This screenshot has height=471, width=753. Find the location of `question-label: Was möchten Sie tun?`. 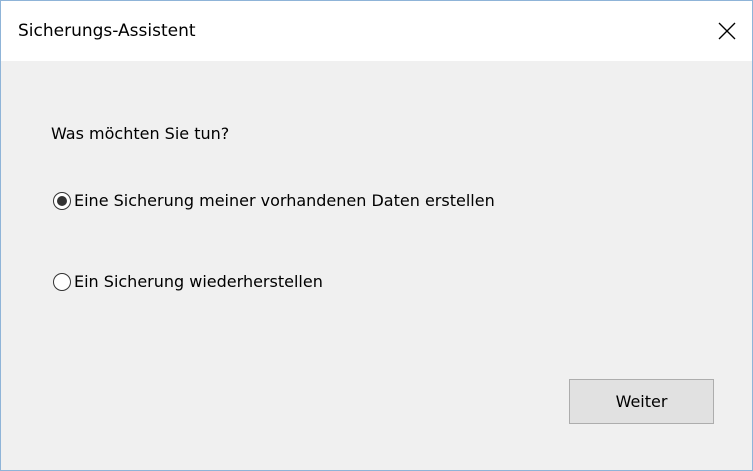

question-label: Was möchten Sie tun? is located at coordinates (140, 133).